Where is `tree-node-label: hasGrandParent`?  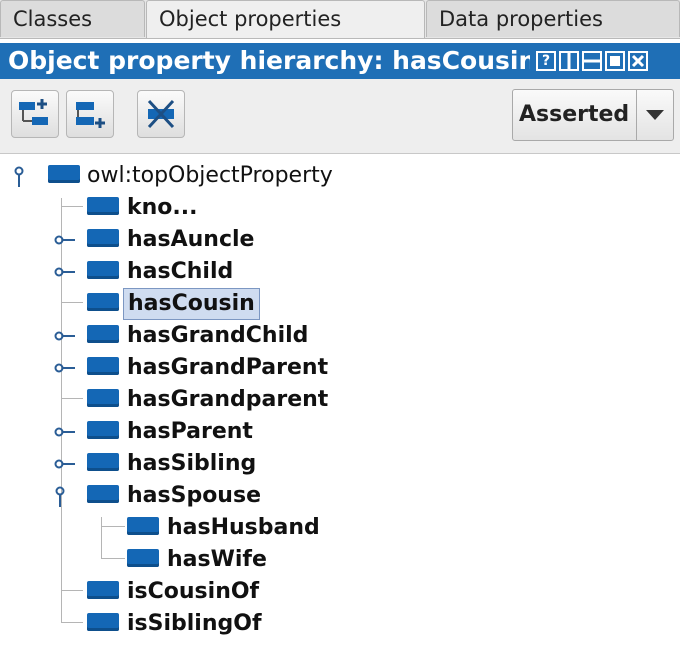
tree-node-label: hasGrandParent is located at coordinates (228, 367).